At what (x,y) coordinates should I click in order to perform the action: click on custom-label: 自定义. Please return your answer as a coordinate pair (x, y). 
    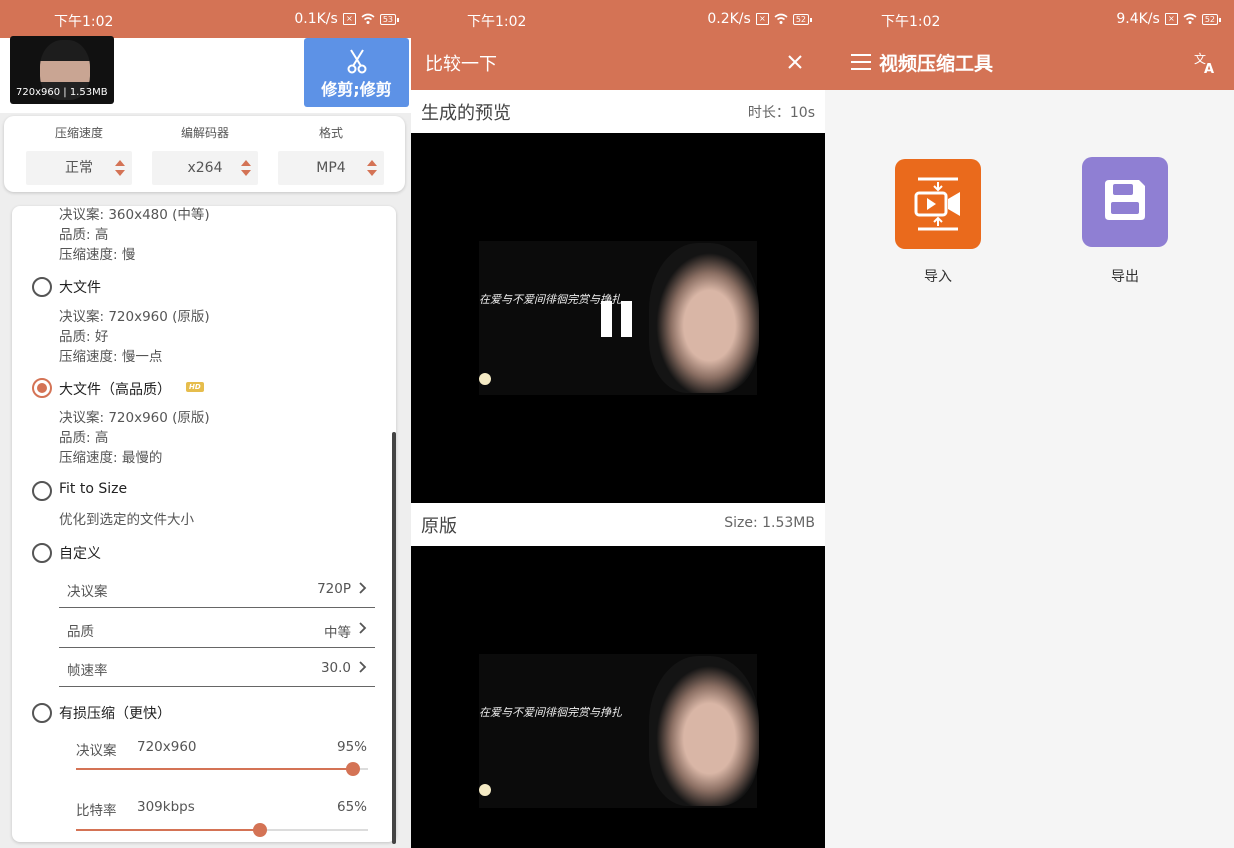
    Looking at the image, I should click on (80, 553).